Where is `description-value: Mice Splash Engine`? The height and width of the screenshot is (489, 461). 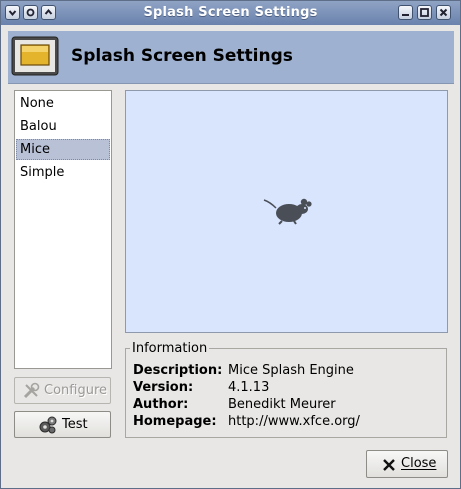
description-value: Mice Splash Engine is located at coordinates (291, 370).